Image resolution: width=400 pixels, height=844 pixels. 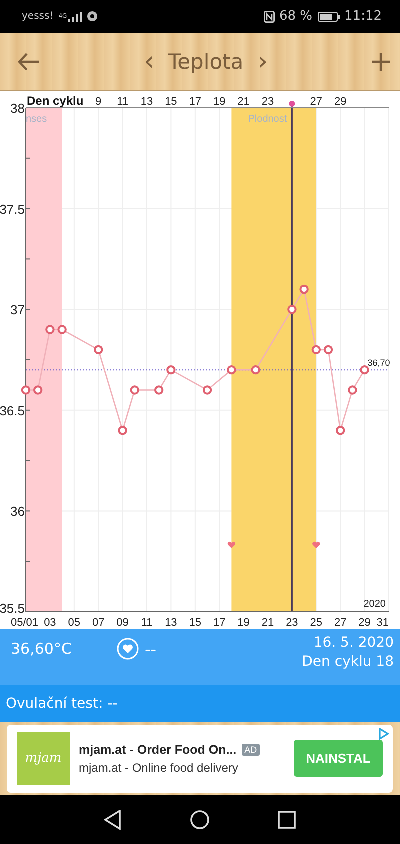 What do you see at coordinates (244, 623) in the screenshot?
I see `date-label: 19` at bounding box center [244, 623].